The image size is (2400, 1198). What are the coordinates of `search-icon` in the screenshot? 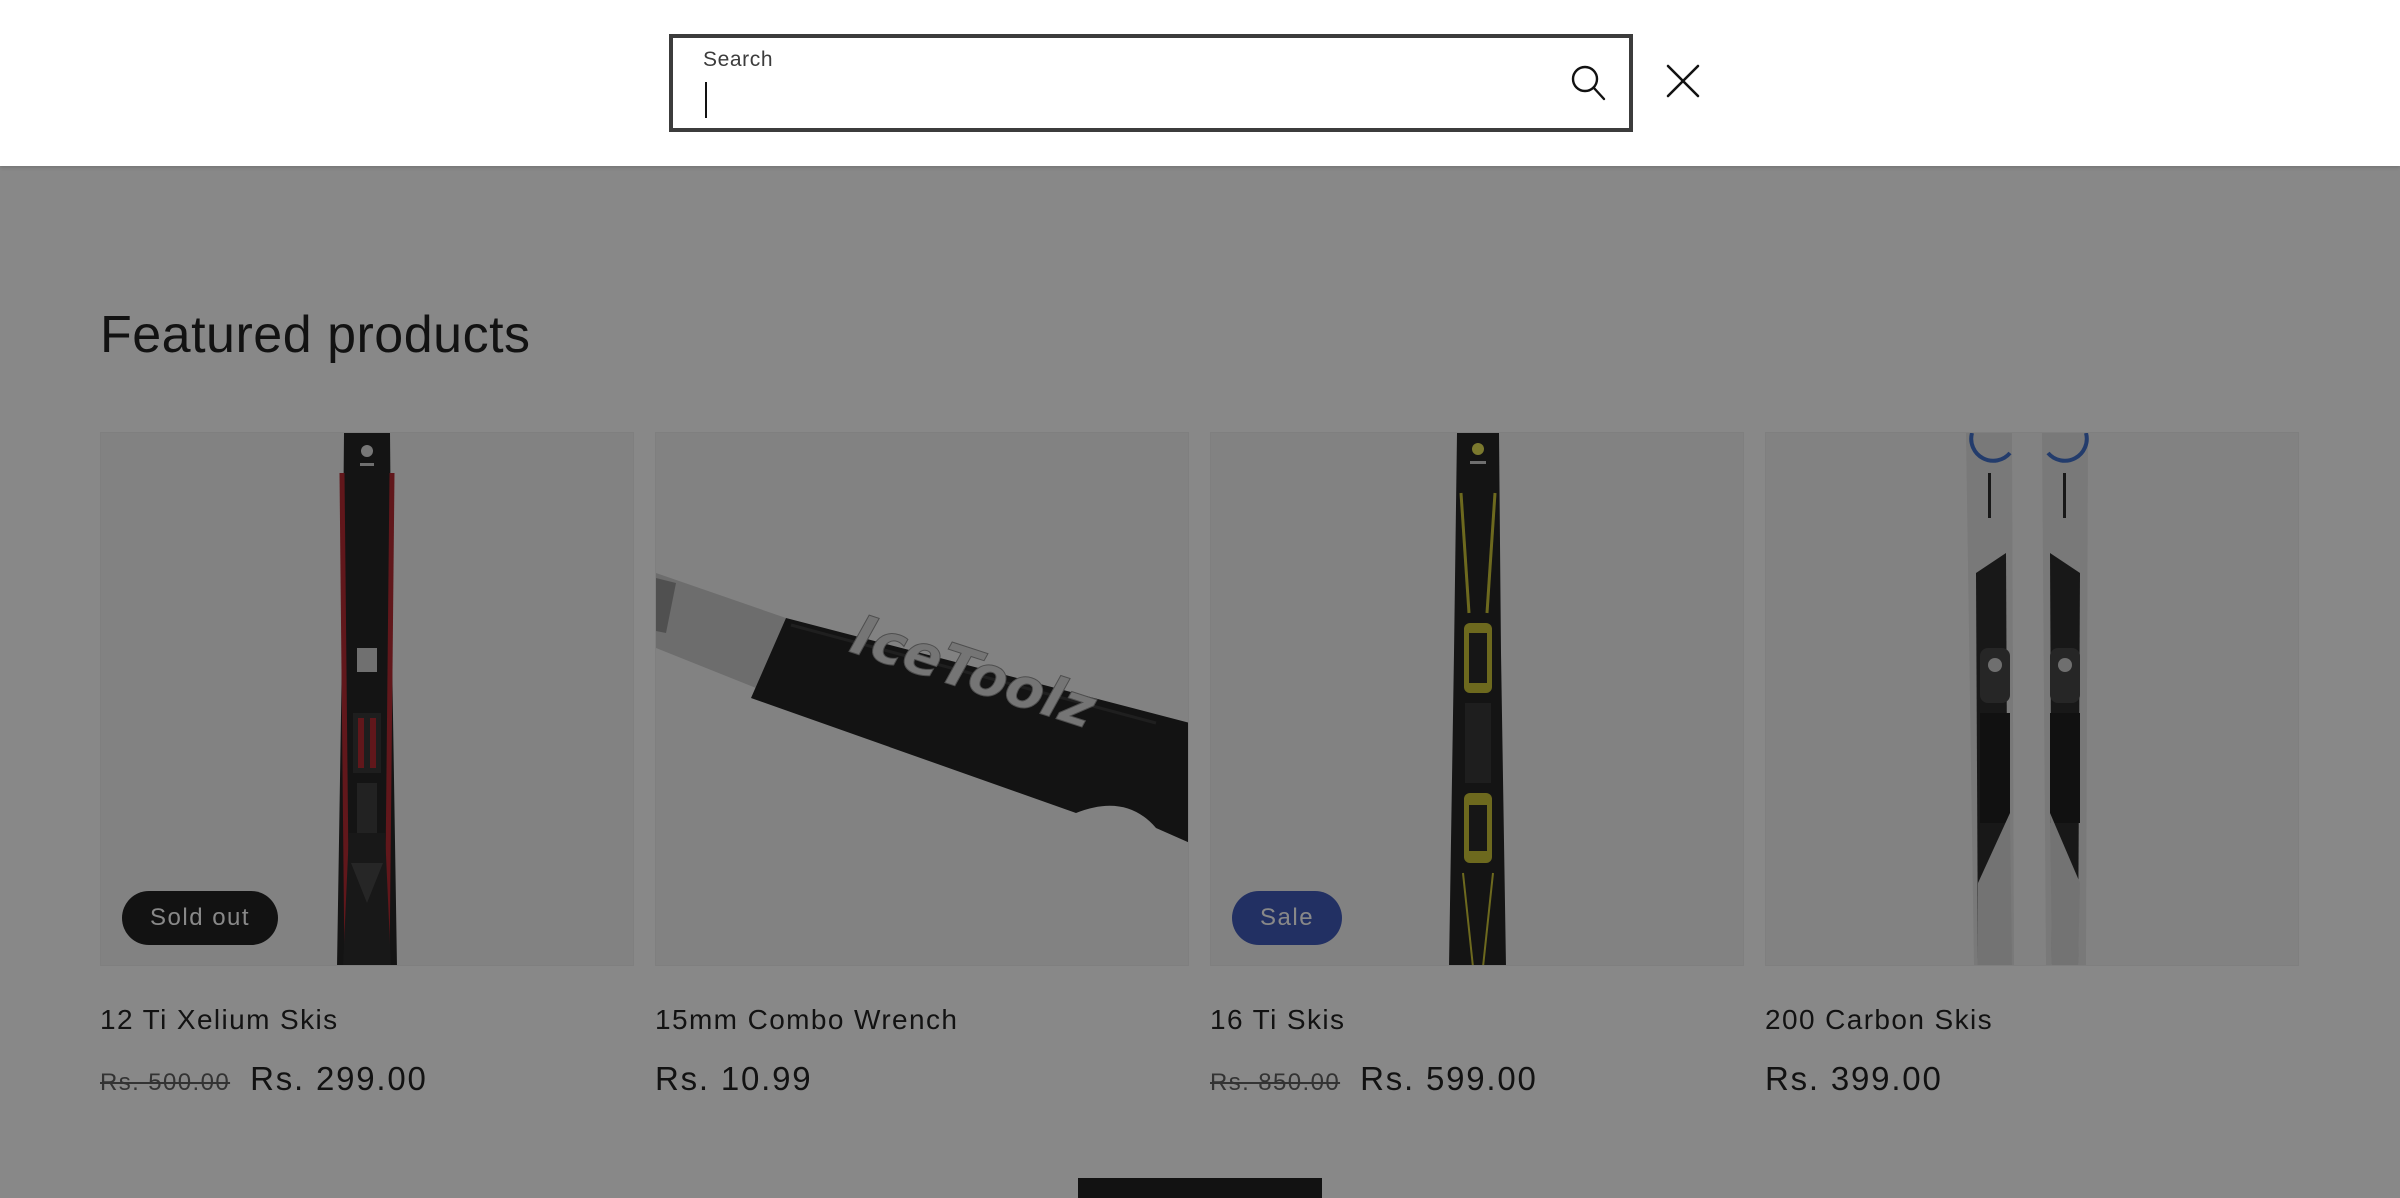 It's located at (1588, 83).